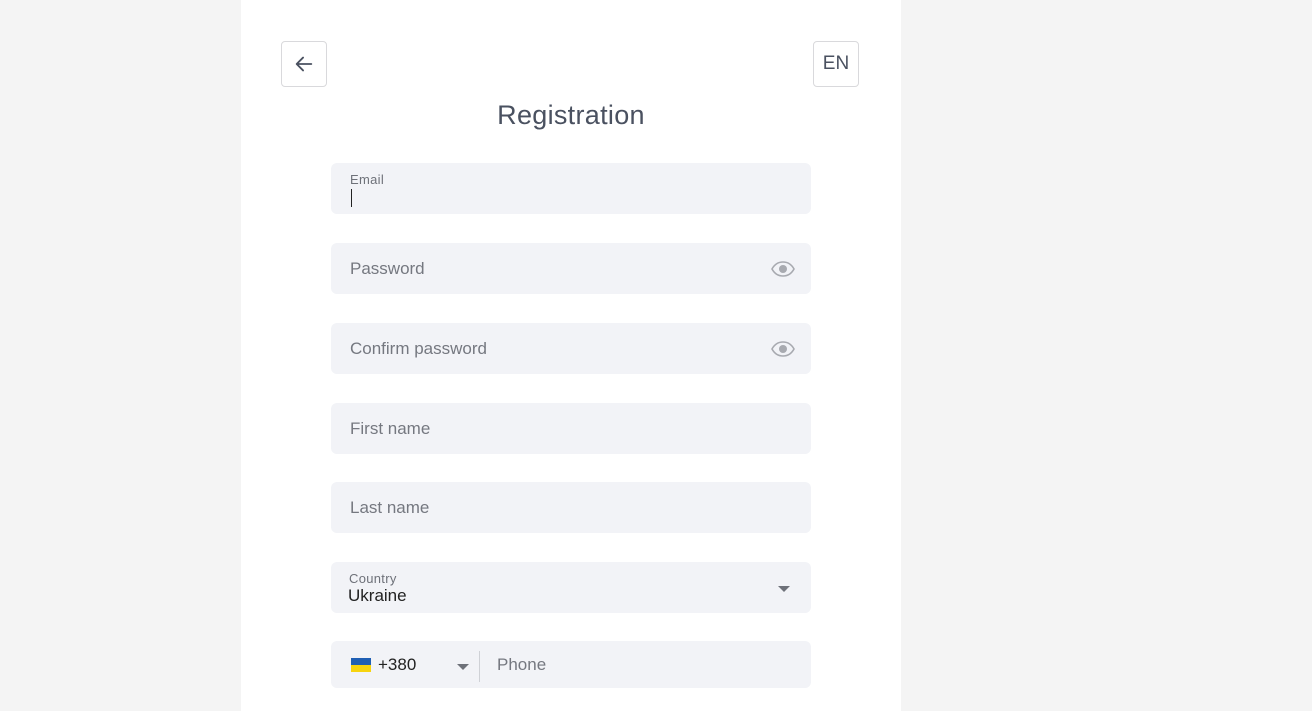 This screenshot has width=1312, height=711. I want to click on page-title: Registration, so click(571, 115).